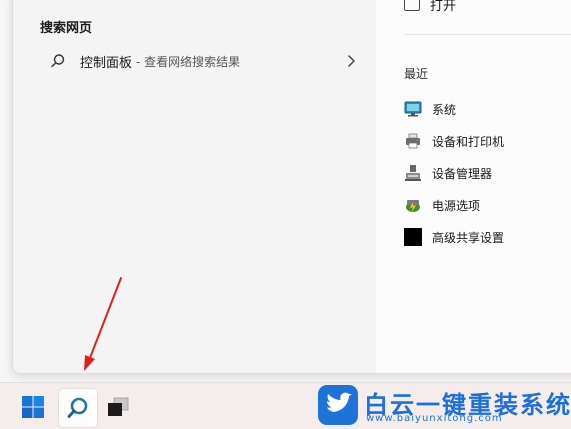 The height and width of the screenshot is (429, 571). Describe the element at coordinates (351, 61) in the screenshot. I see `chevron-right-icon` at that location.